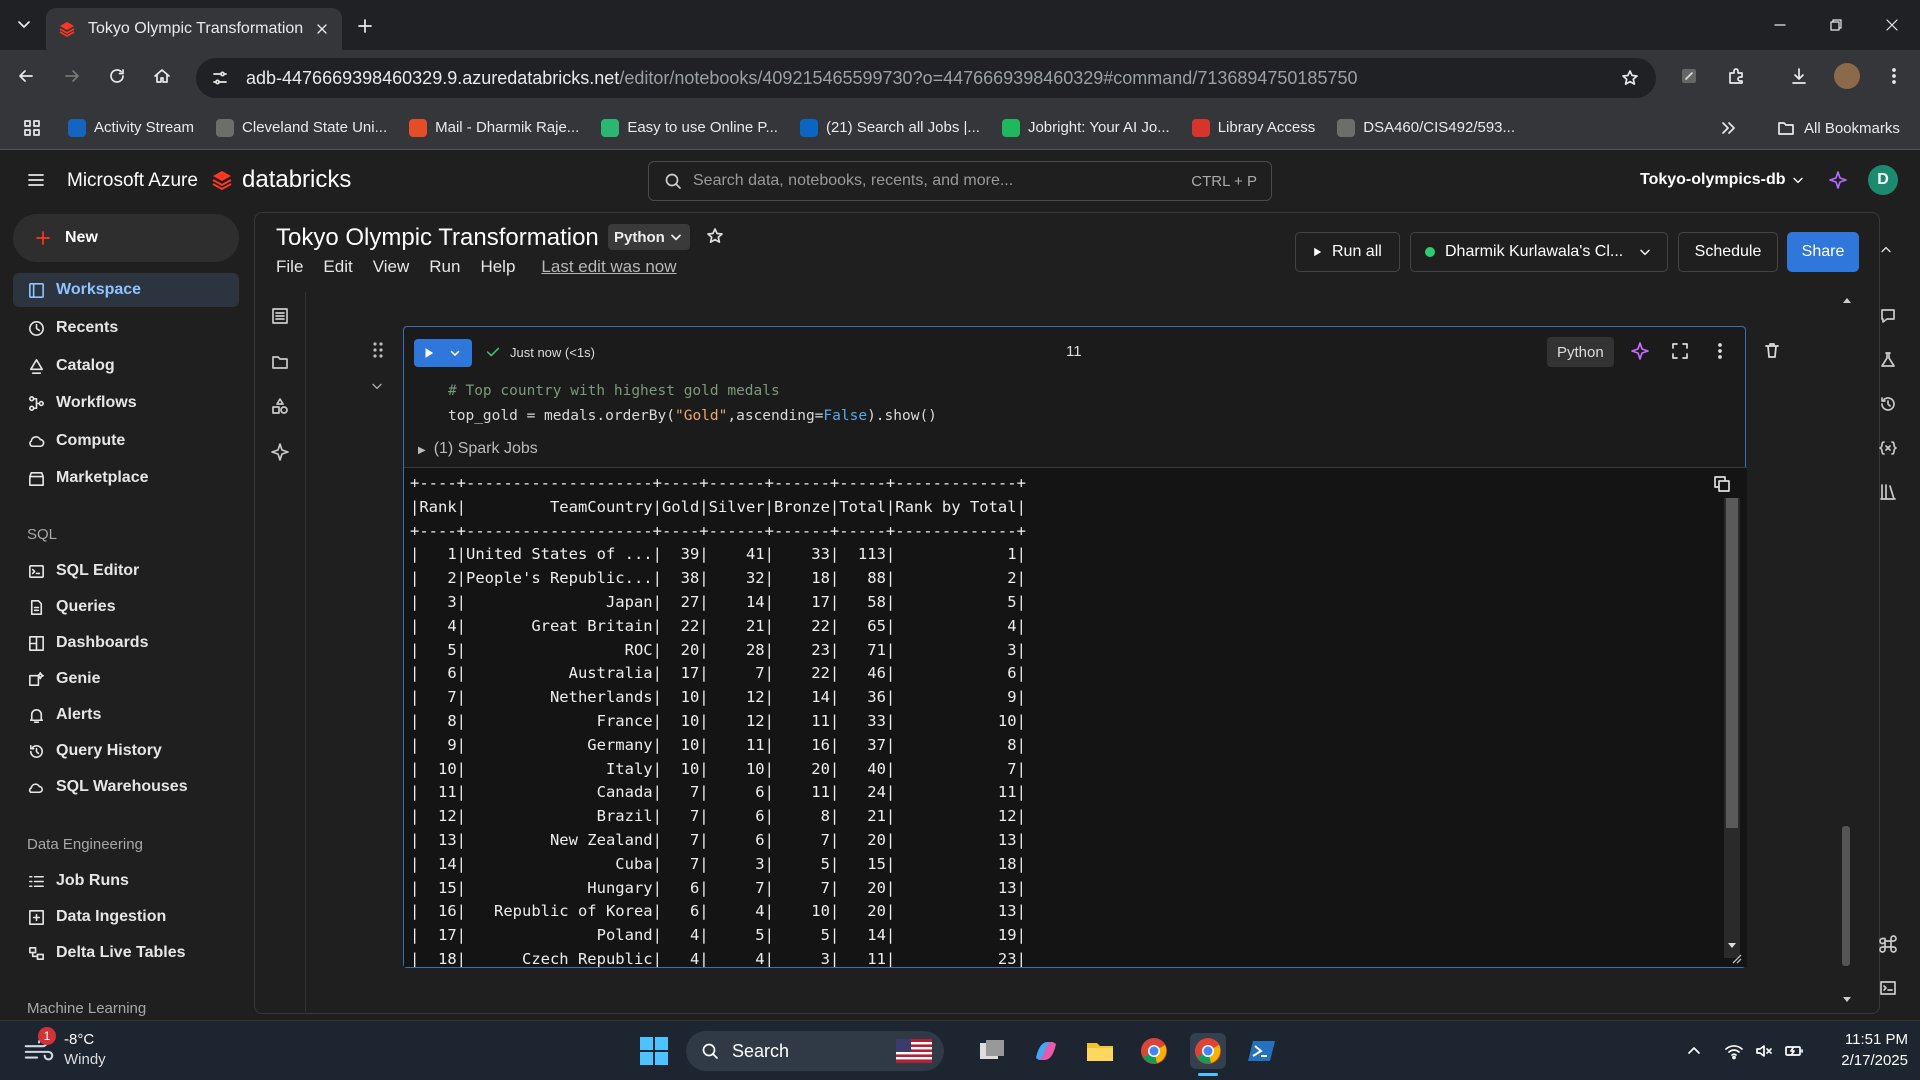 The height and width of the screenshot is (1080, 1920). What do you see at coordinates (1823, 252) in the screenshot?
I see `share-button: Share` at bounding box center [1823, 252].